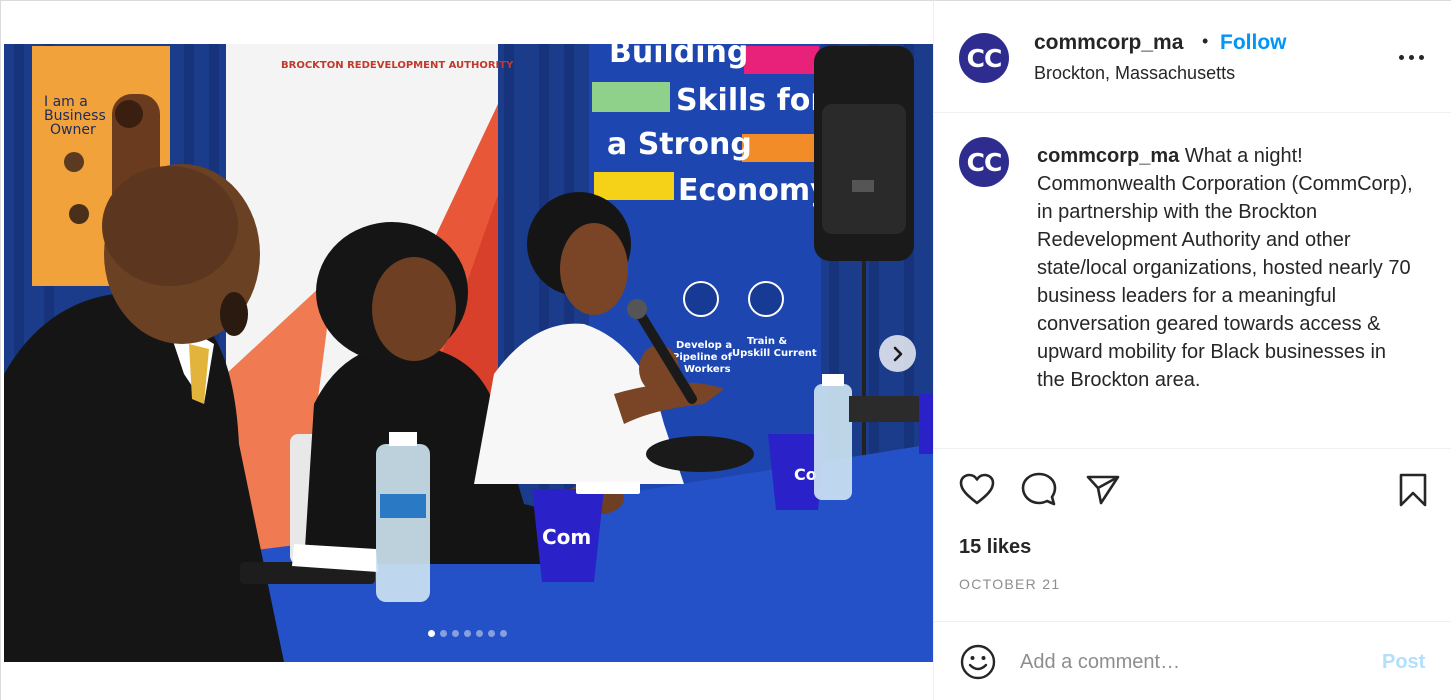 This screenshot has width=1451, height=700. I want to click on smiley-icon, so click(978, 662).